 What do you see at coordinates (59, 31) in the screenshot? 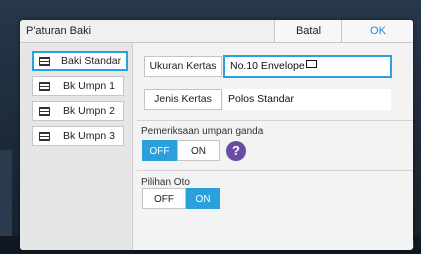
I see `dialog-title: P'aturan Baki` at bounding box center [59, 31].